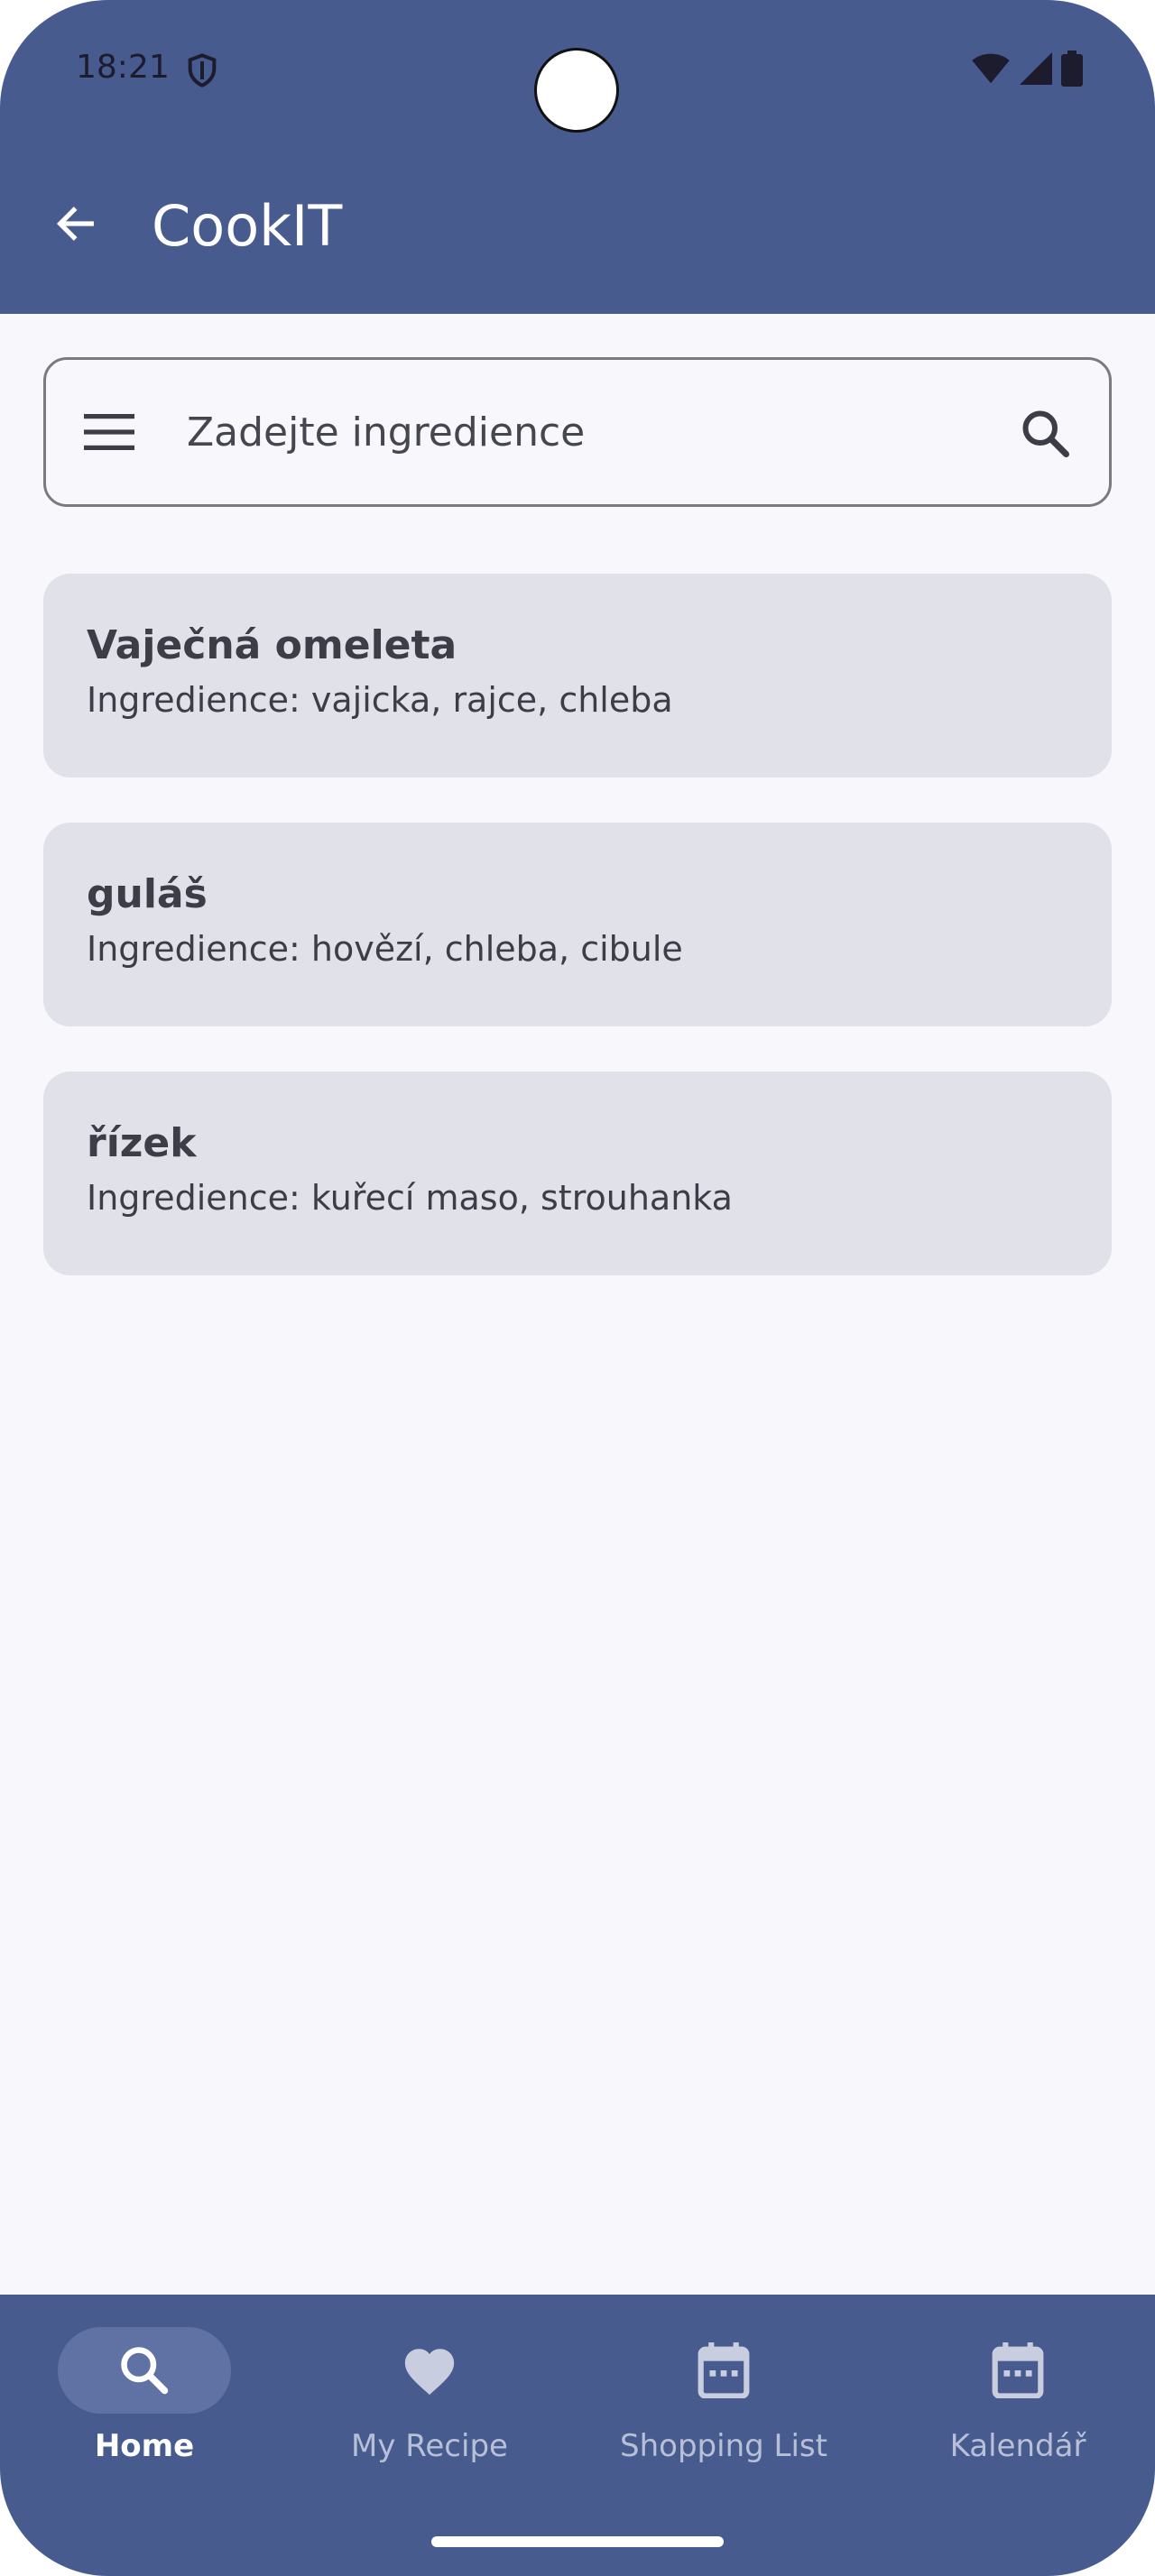 The height and width of the screenshot is (2576, 1155). I want to click on recipe-name: guláš, so click(147, 894).